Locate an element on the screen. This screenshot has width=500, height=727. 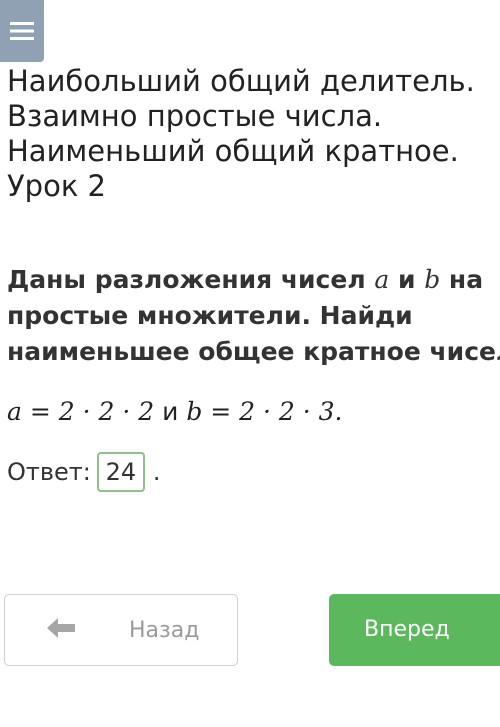
formula-b: b = 2 · 2 · 3. is located at coordinates (264, 411).